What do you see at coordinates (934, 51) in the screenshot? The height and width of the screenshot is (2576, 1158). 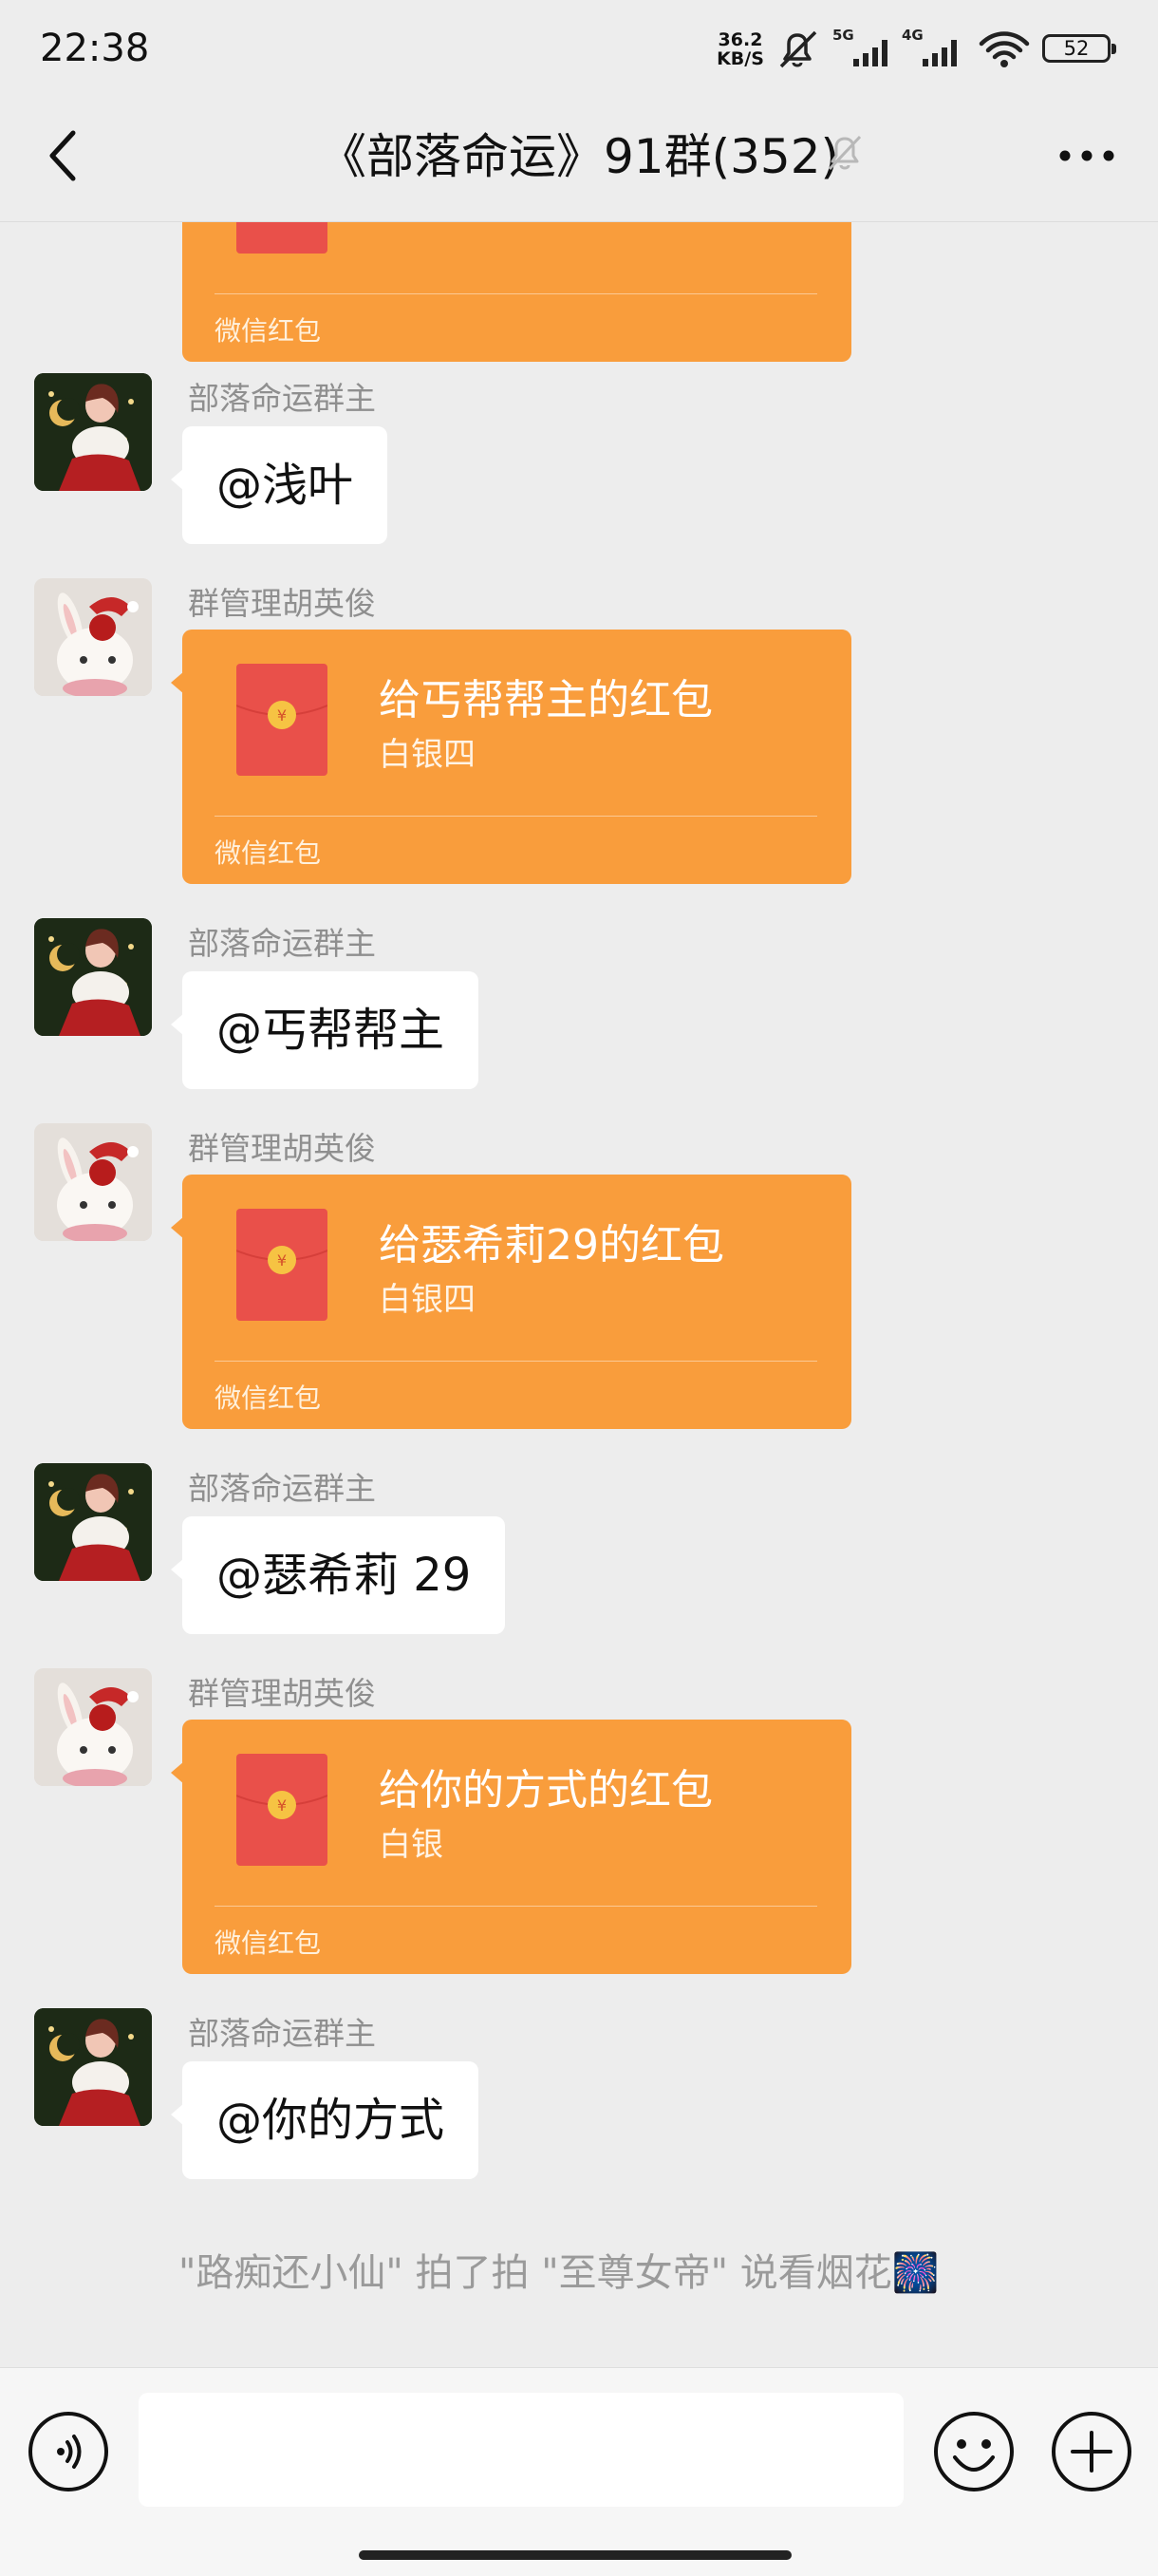 I see `signal-4g-icon: 4G` at bounding box center [934, 51].